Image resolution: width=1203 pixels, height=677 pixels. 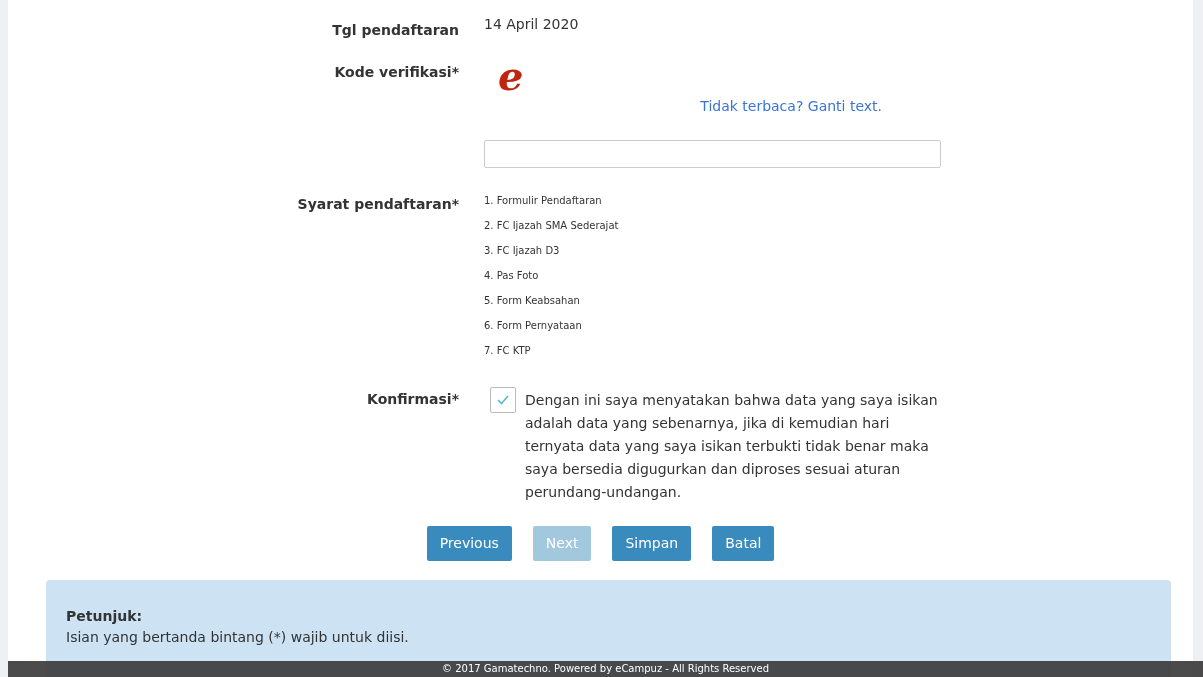 I want to click on requirement-item: 7. FC KTP, so click(x=508, y=351).